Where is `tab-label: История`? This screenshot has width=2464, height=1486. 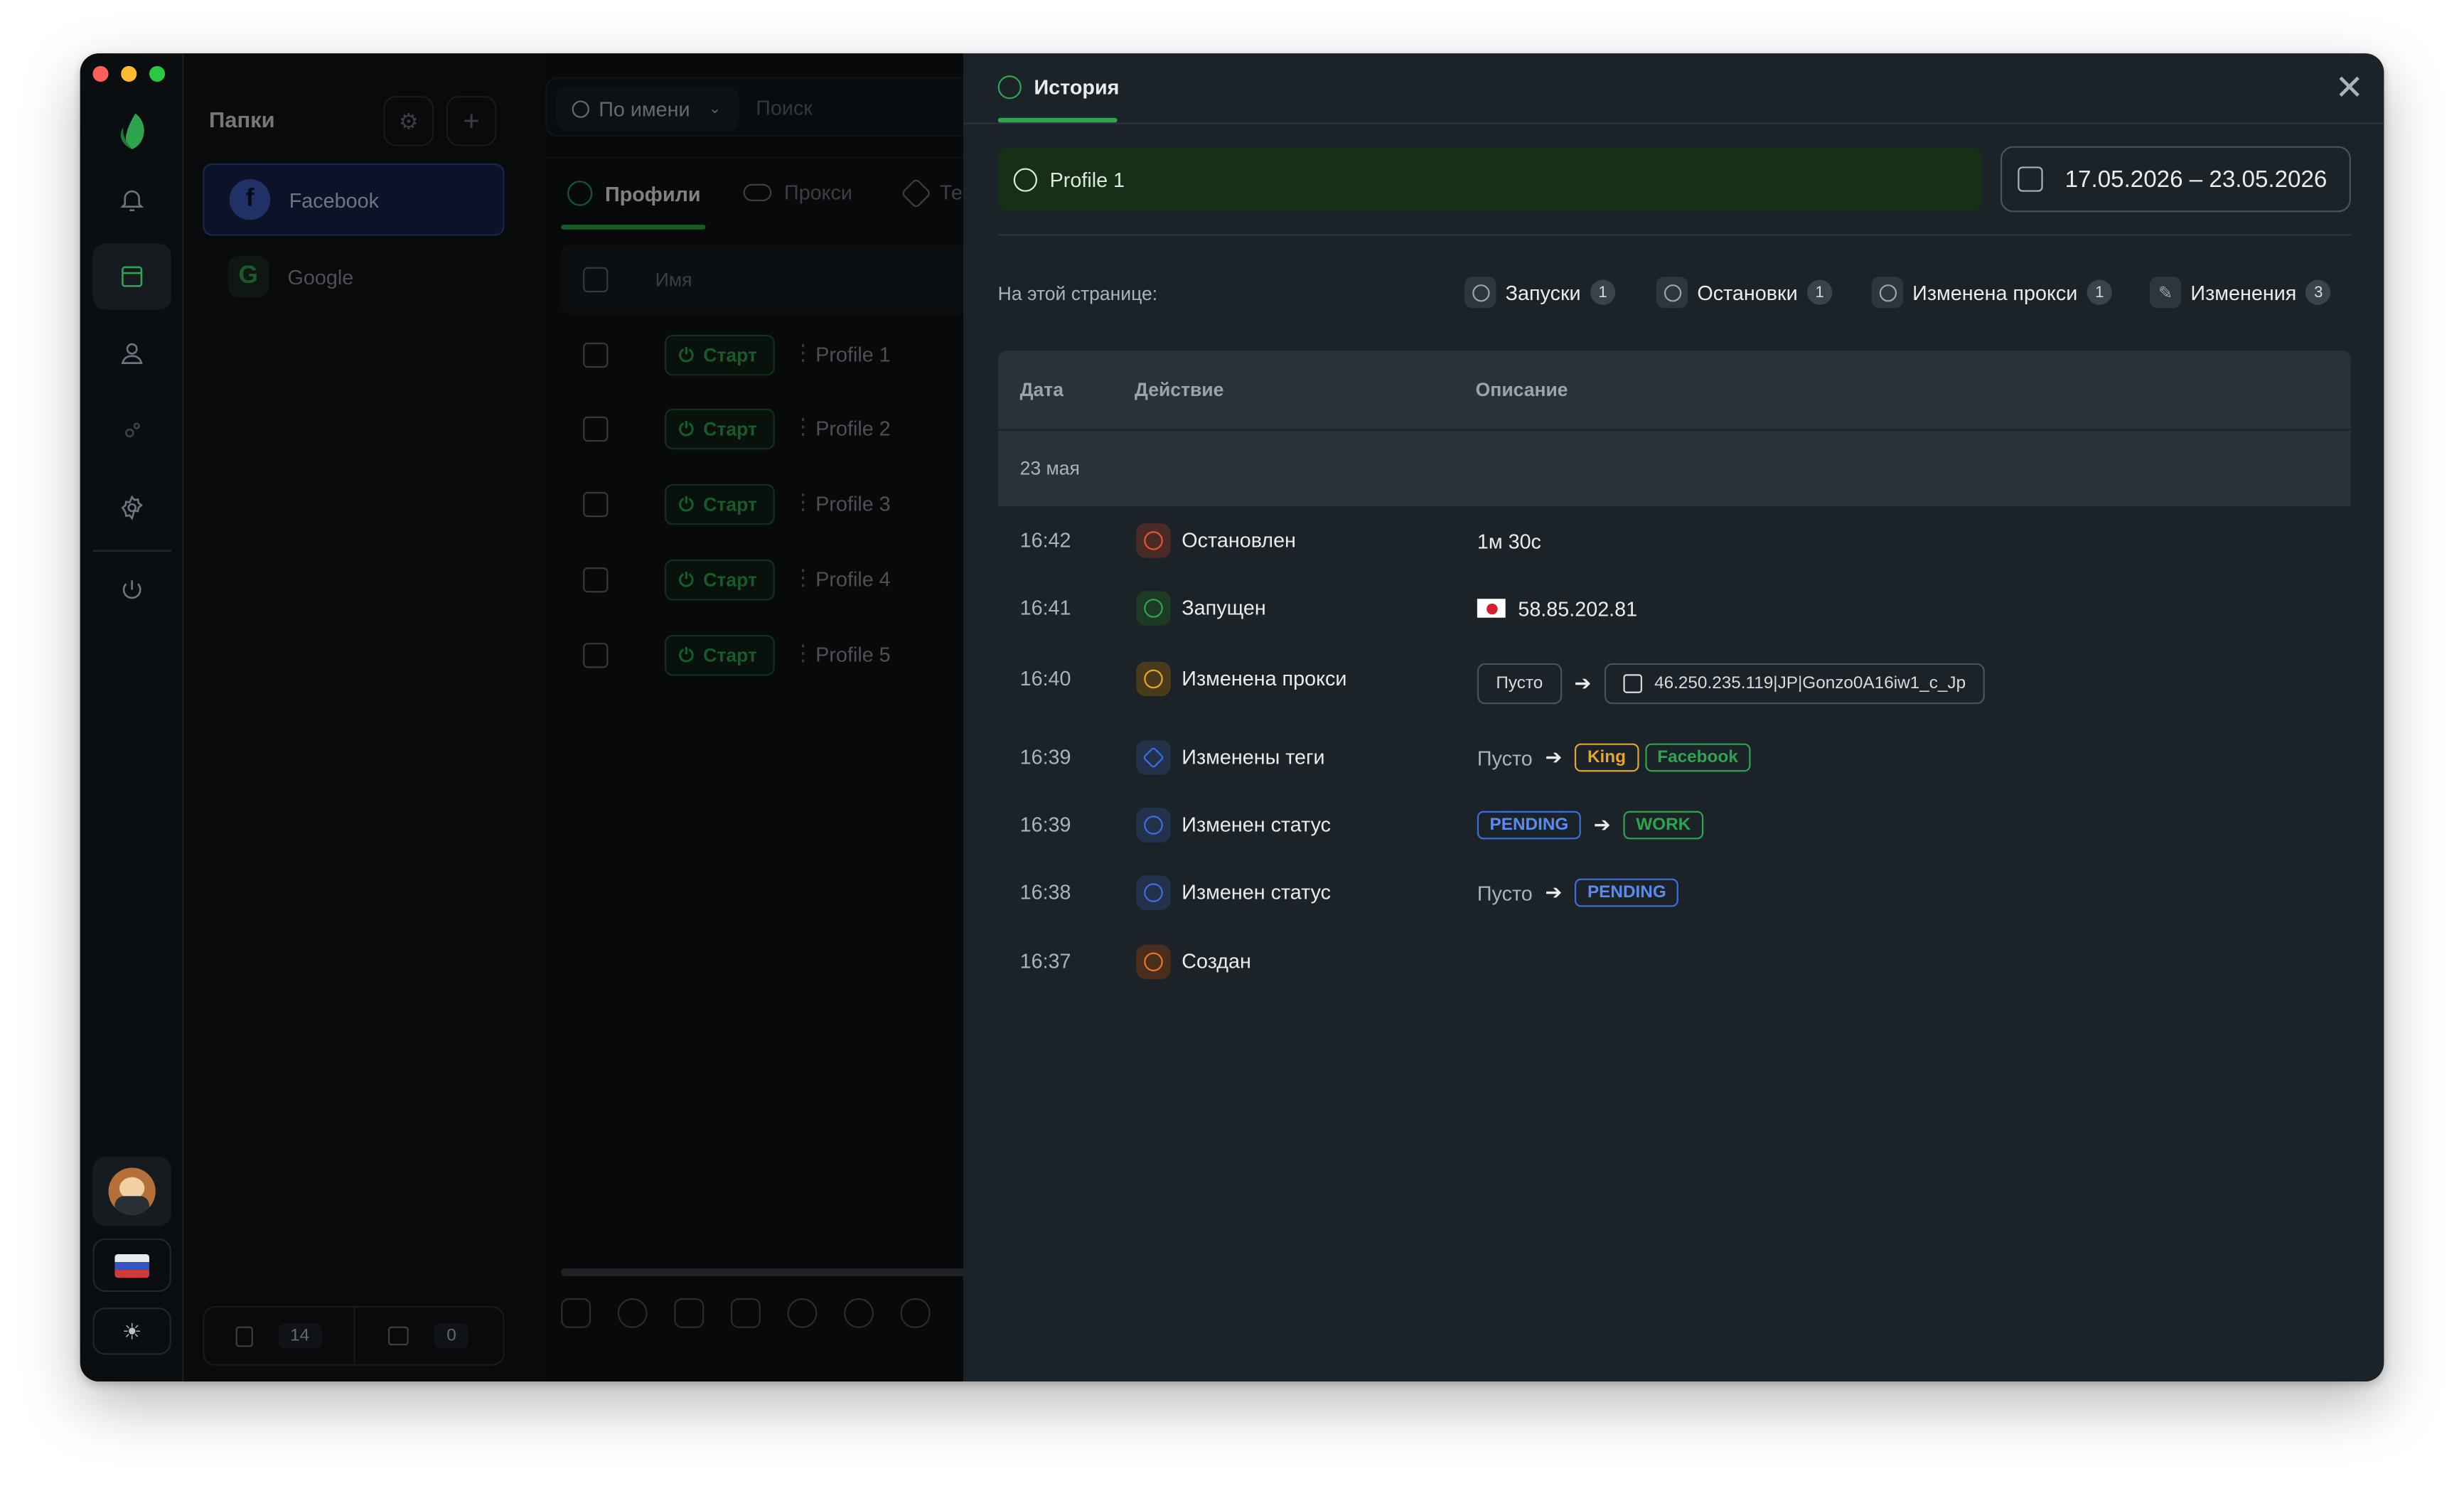
tab-label: История is located at coordinates (1077, 87).